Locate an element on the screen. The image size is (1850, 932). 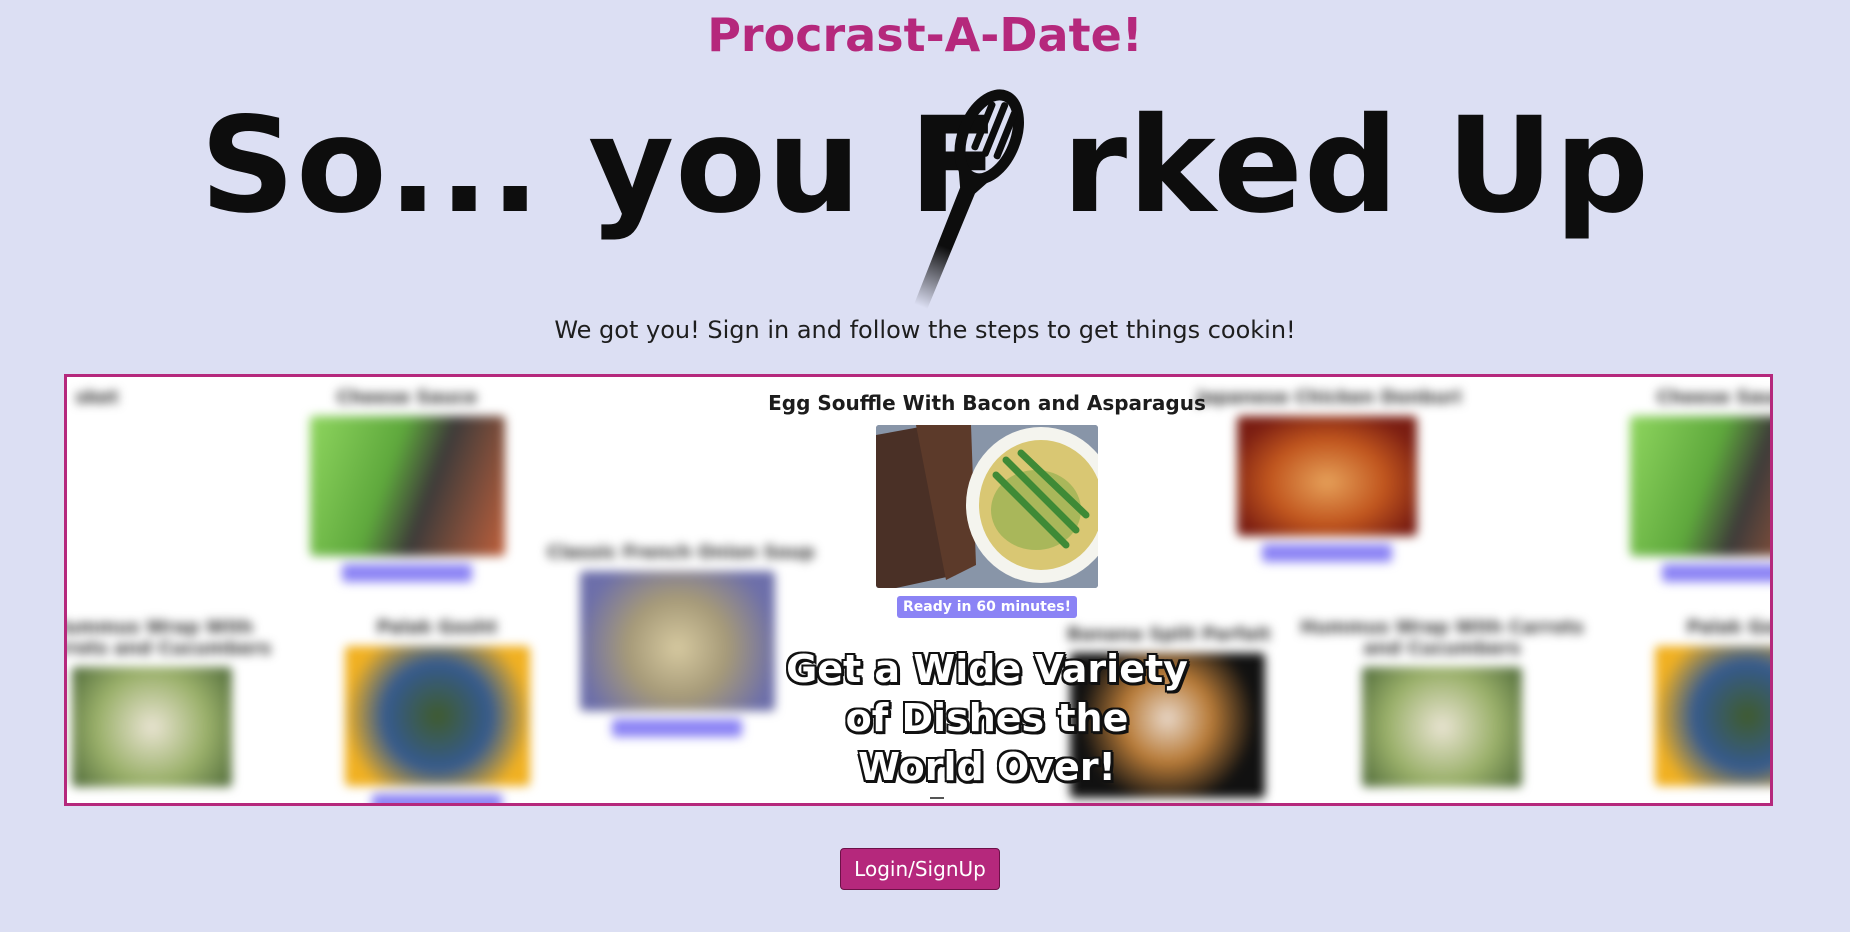
bg-card-title: Banana Split Parfait is located at coordinates (1169, 634).